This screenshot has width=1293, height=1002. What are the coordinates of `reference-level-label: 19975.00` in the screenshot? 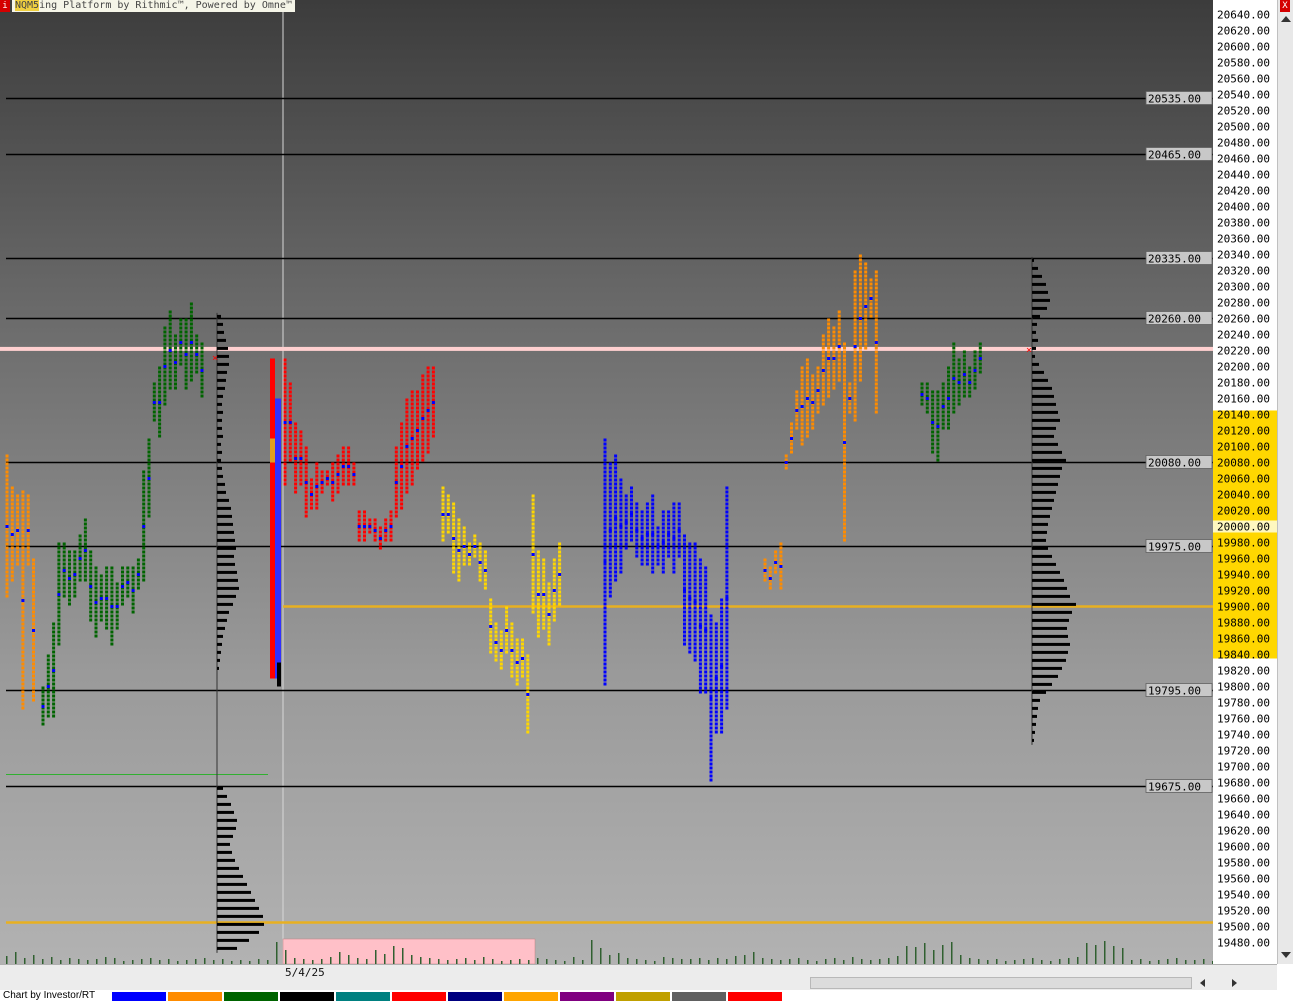 It's located at (1174, 547).